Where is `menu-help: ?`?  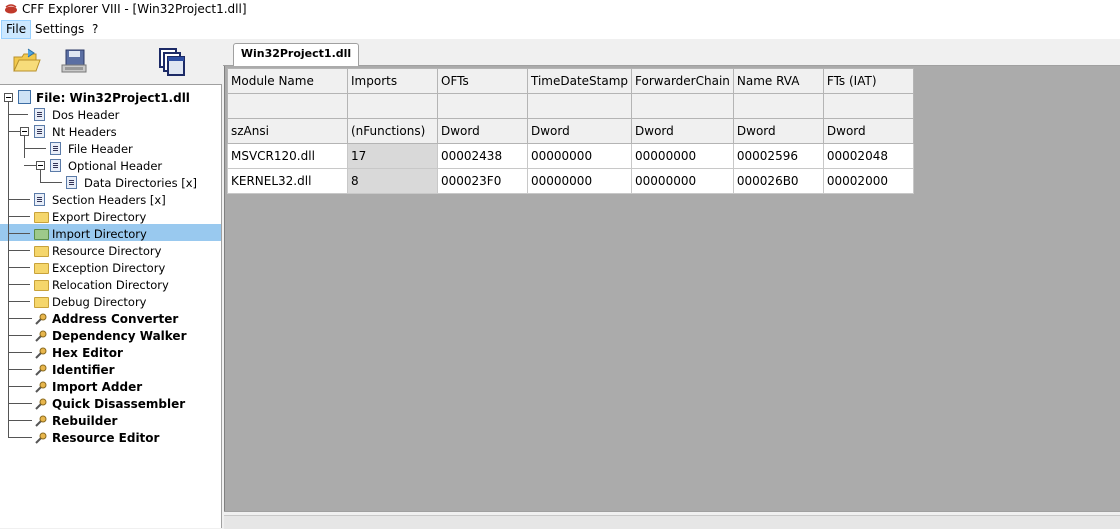
menu-help: ? is located at coordinates (95, 29).